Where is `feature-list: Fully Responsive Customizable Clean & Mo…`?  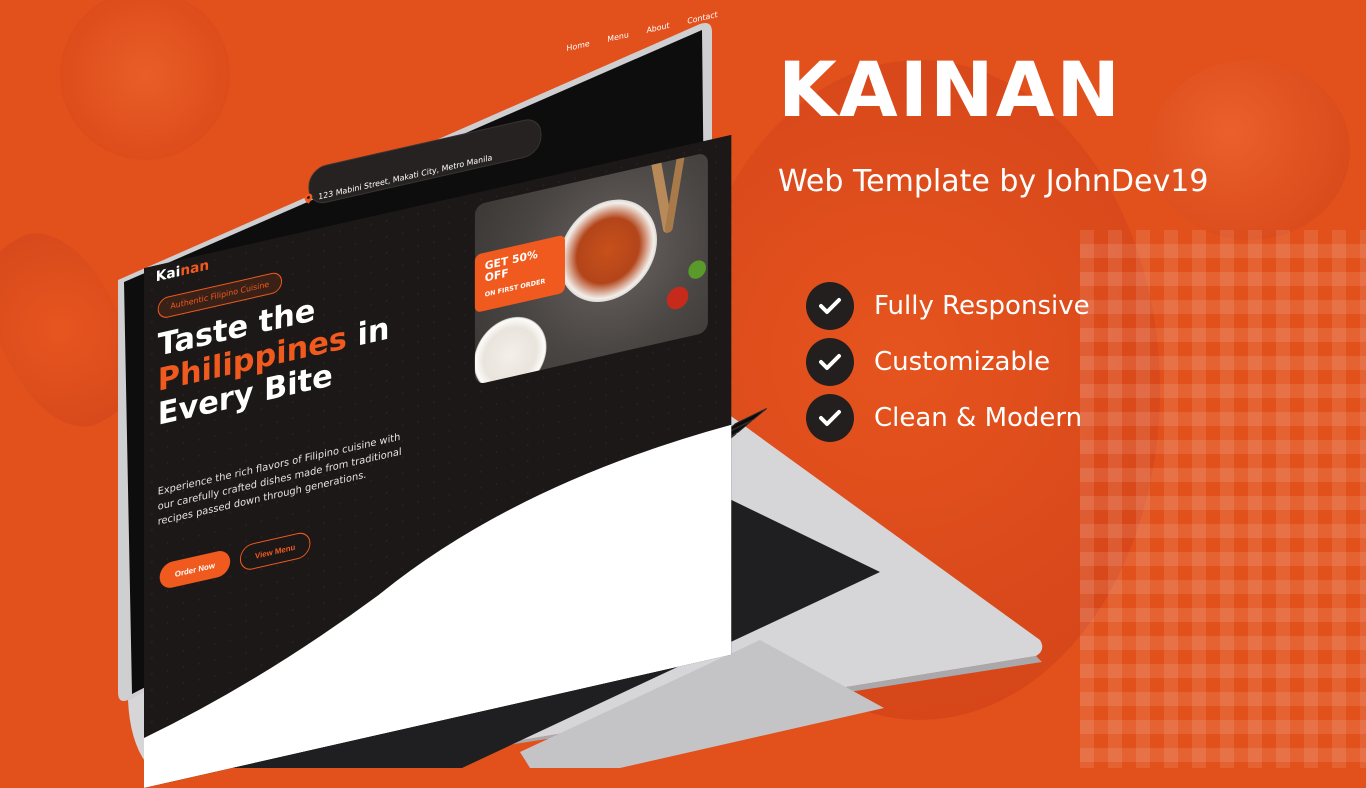
feature-list: Fully Responsive Customizable Clean & Mo… is located at coordinates (948, 362).